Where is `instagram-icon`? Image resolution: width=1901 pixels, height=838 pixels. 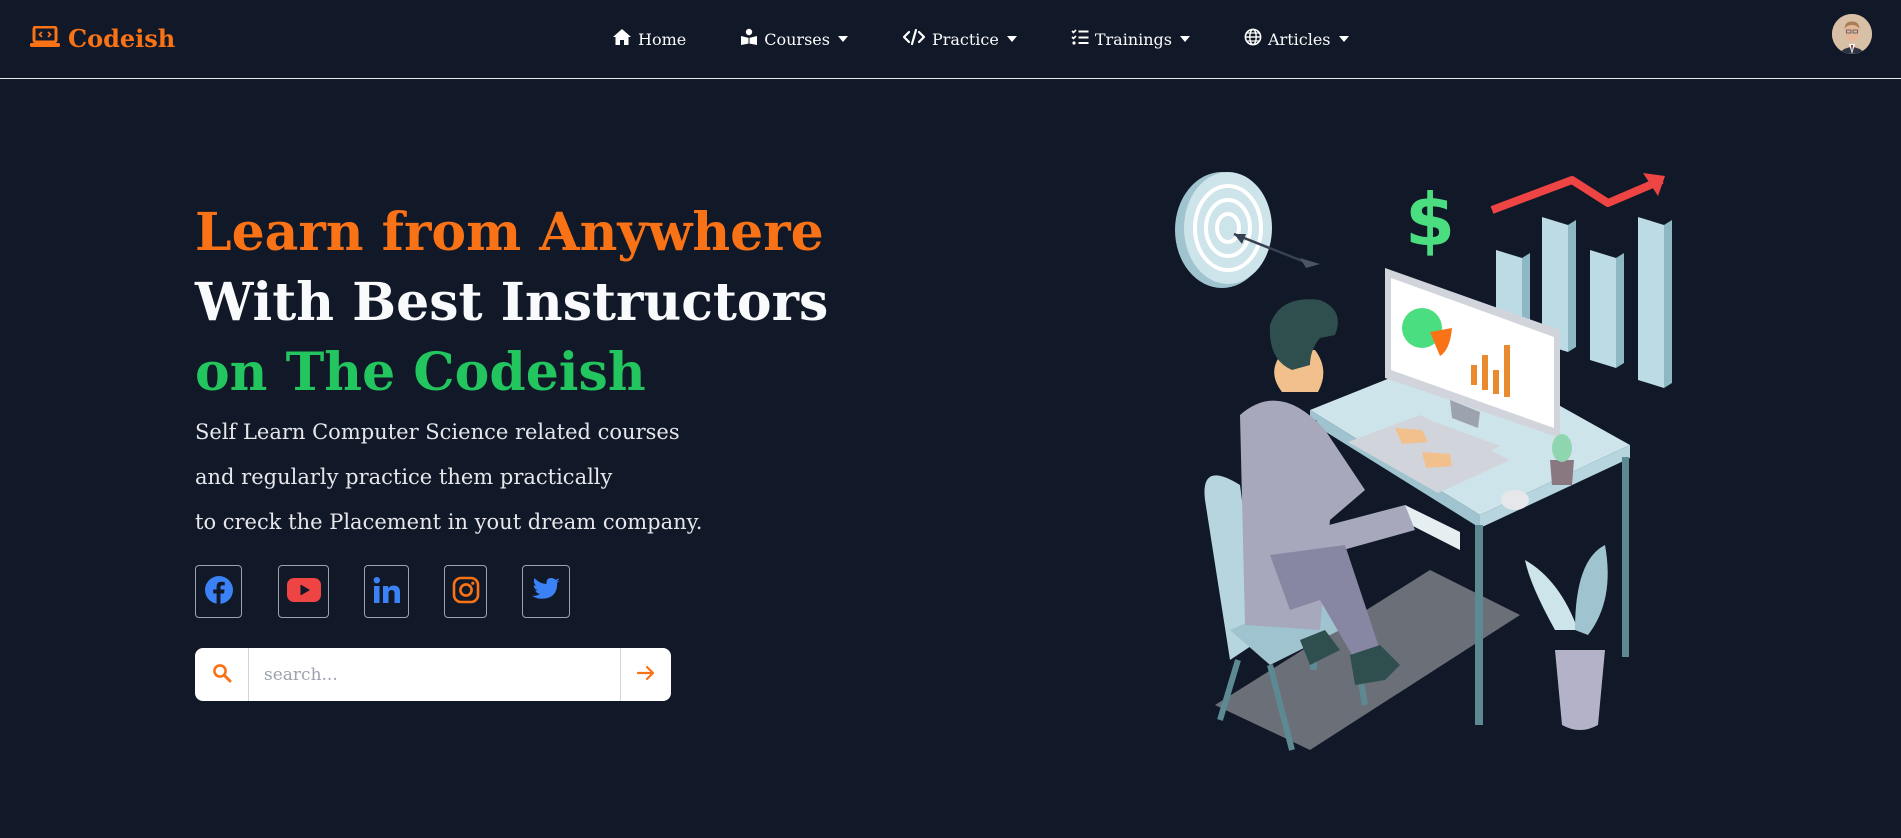
instagram-icon is located at coordinates (466, 592).